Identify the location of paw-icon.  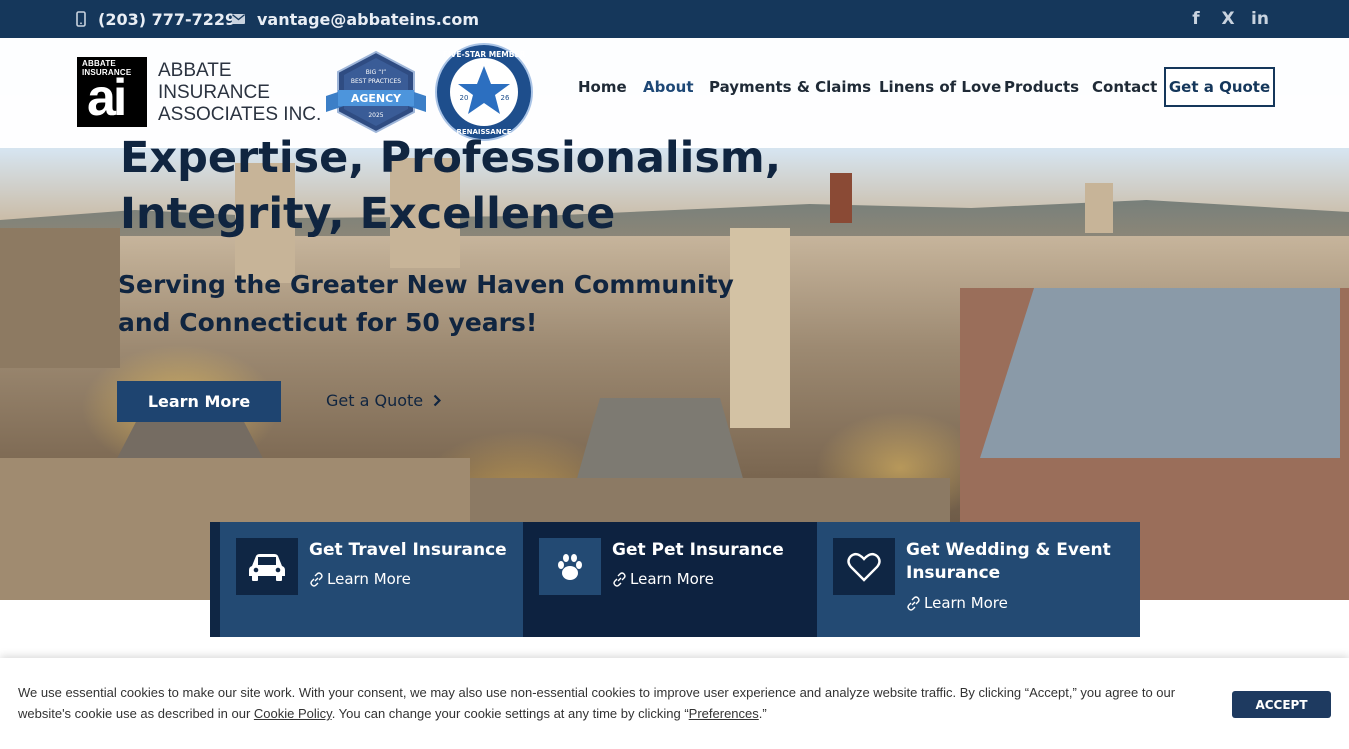
(570, 566).